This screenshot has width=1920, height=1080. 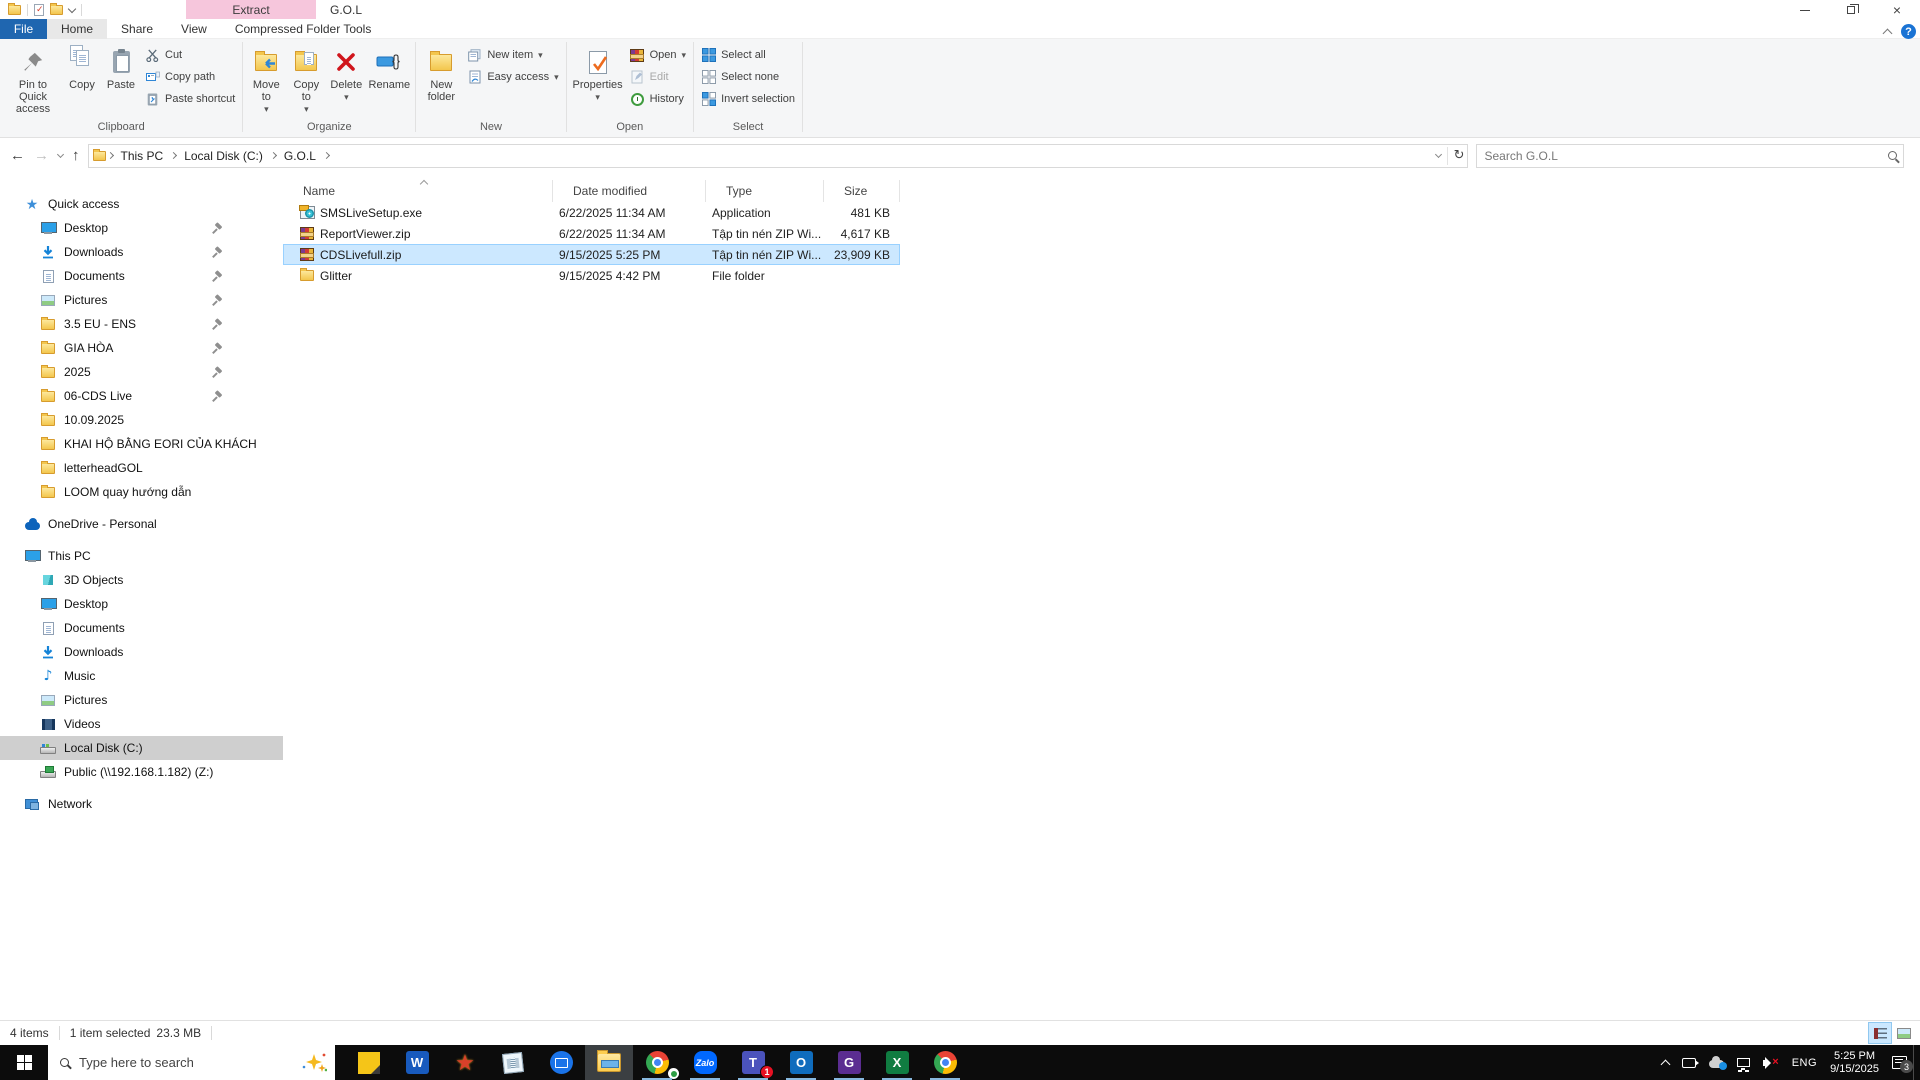 I want to click on sidebar-item-loom-quay-huong-dan: LOOM quay hướng dẫn, so click(x=141, y=492).